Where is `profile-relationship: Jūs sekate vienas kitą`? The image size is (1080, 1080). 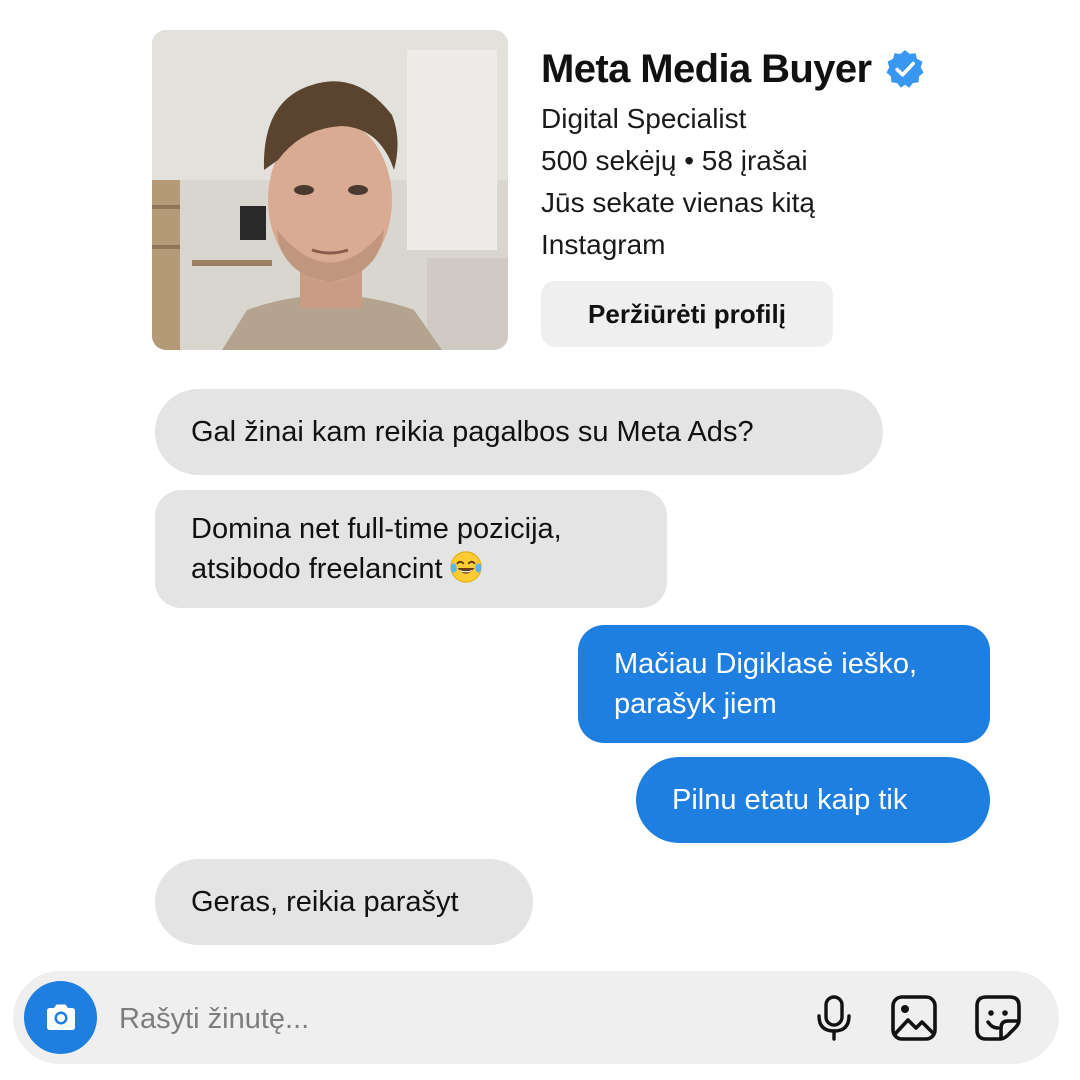
profile-relationship: Jūs sekate vienas kitą is located at coordinates (678, 202).